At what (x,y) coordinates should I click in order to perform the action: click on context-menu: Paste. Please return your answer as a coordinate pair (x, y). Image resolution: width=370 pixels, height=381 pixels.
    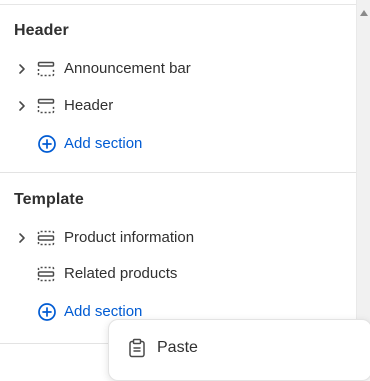
    Looking at the image, I should click on (239, 350).